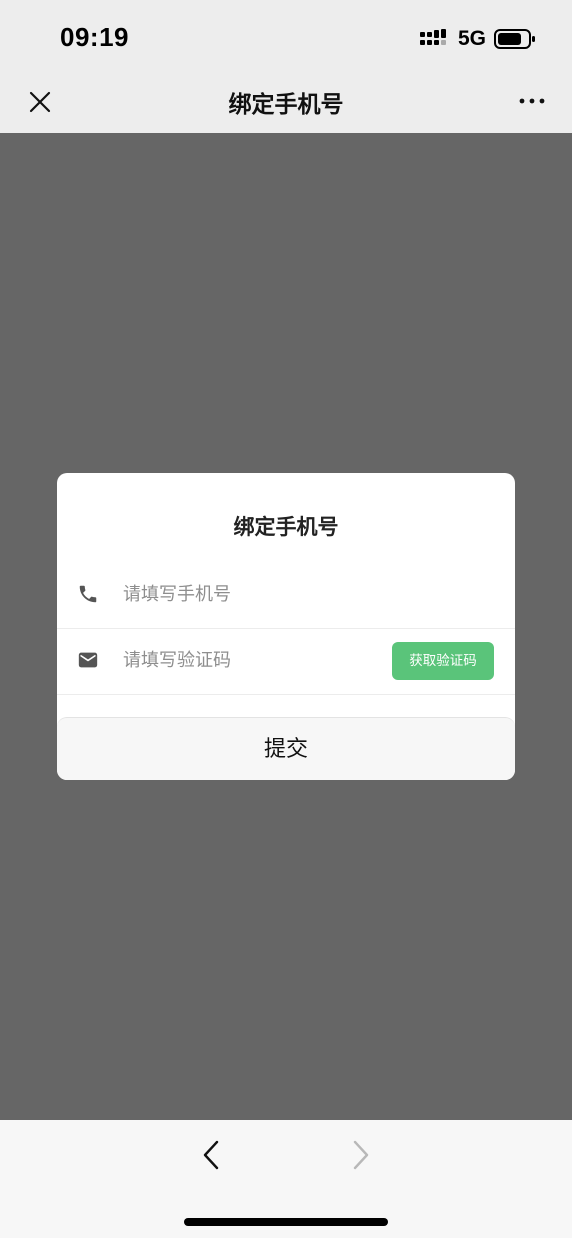 The width and height of the screenshot is (572, 1238). What do you see at coordinates (248, 594) in the screenshot?
I see `phone-input` at bounding box center [248, 594].